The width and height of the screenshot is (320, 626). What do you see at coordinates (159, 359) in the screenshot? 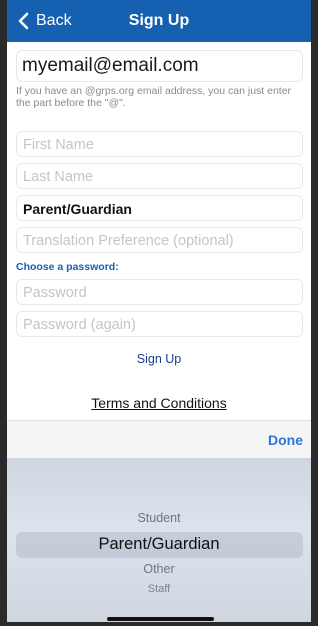
I see `sign-up-button: Sign Up` at bounding box center [159, 359].